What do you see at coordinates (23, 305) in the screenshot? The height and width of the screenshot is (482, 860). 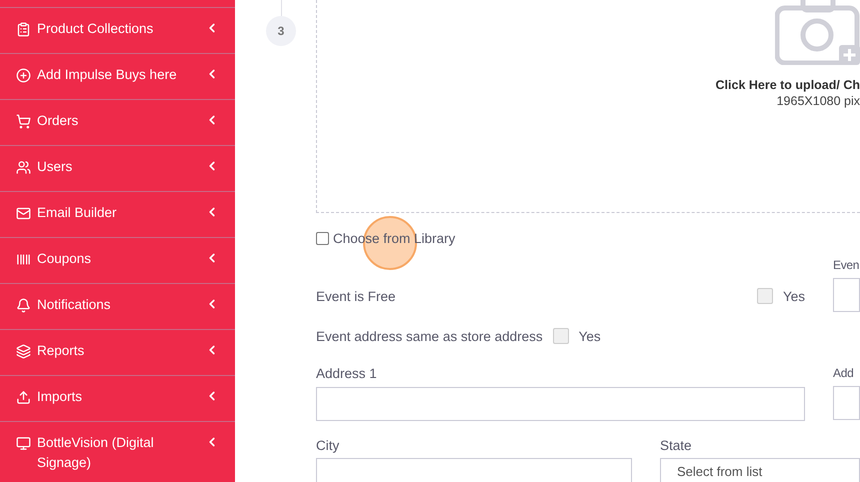 I see `bell-icon` at bounding box center [23, 305].